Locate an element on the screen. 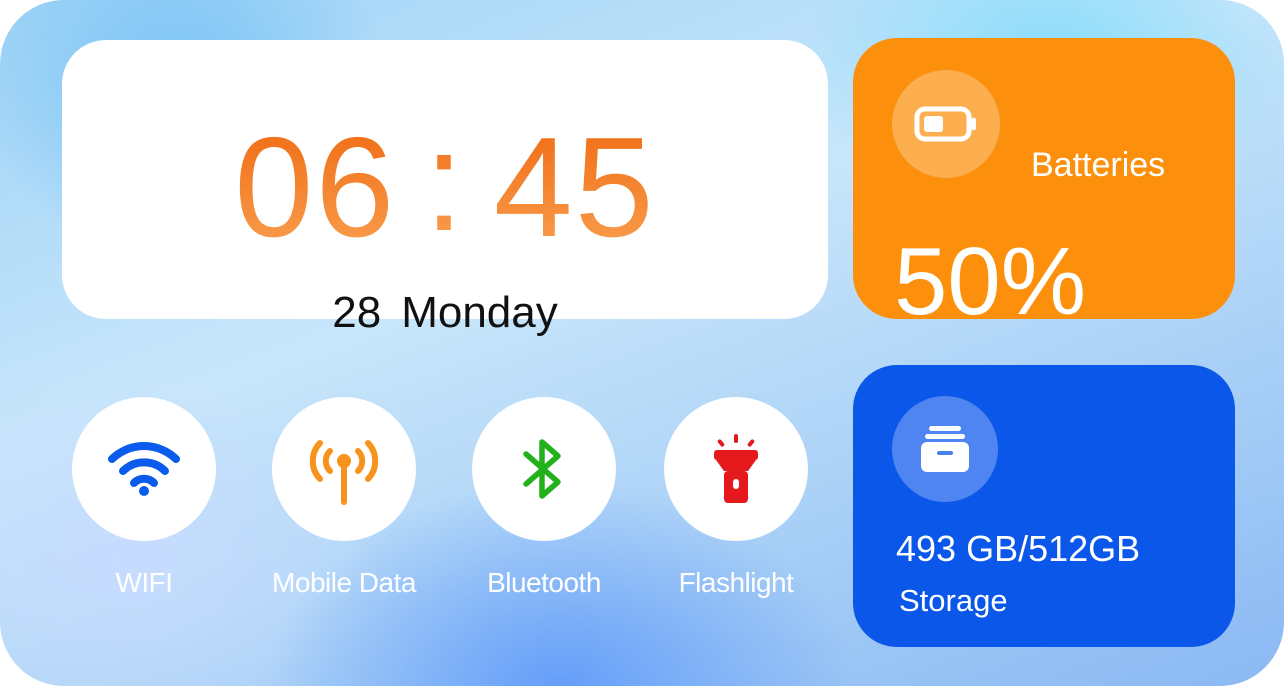 This screenshot has width=1284, height=686. toggle-bluetooth: Bluetooth is located at coordinates (544, 497).